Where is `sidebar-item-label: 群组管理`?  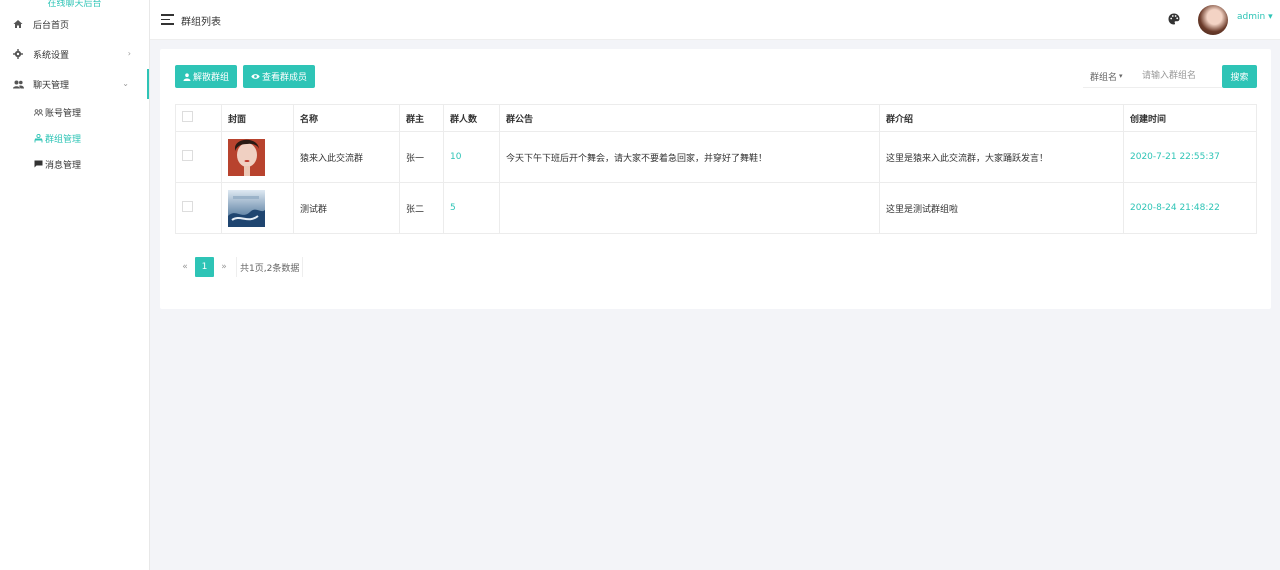
sidebar-item-label: 群组管理 is located at coordinates (63, 139).